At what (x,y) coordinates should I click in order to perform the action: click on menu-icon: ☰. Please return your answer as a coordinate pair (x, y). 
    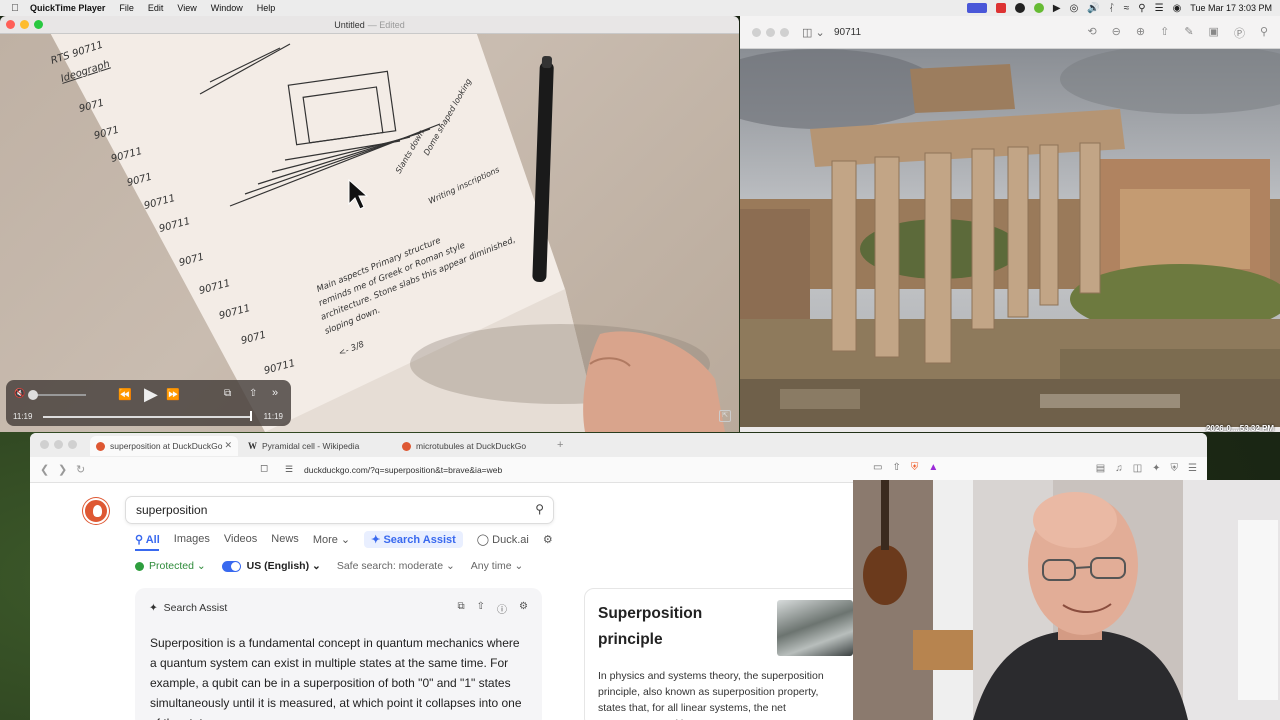
    Looking at the image, I should click on (1192, 468).